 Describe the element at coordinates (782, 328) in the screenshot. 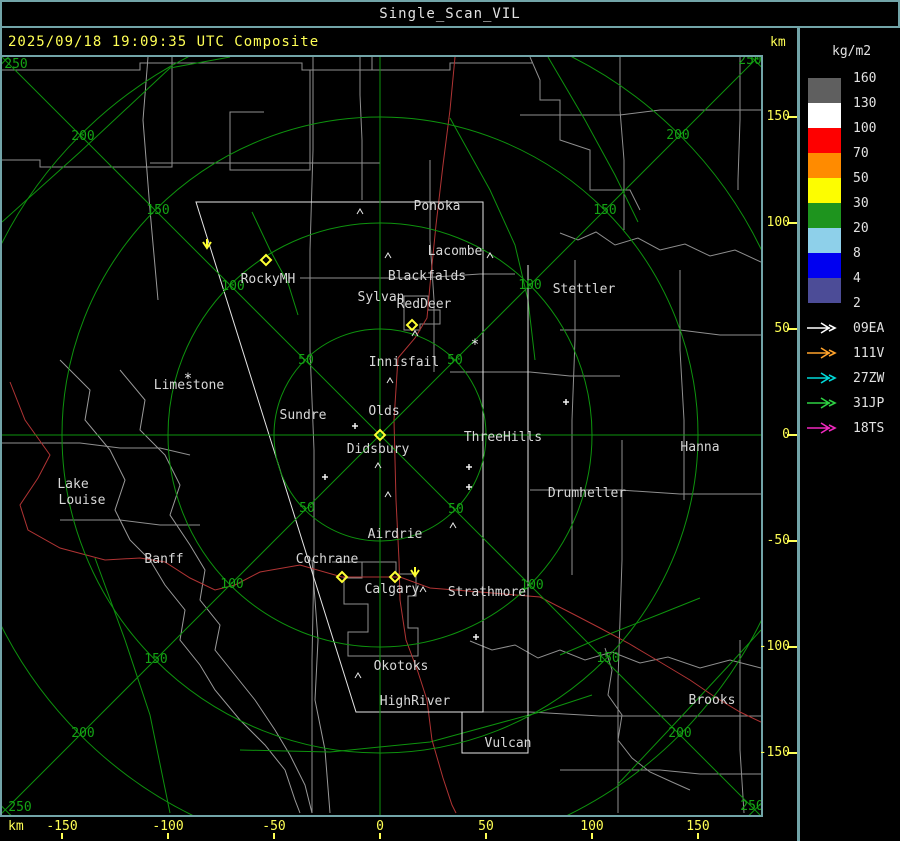

I see `y-axis-label-50: 50` at that location.